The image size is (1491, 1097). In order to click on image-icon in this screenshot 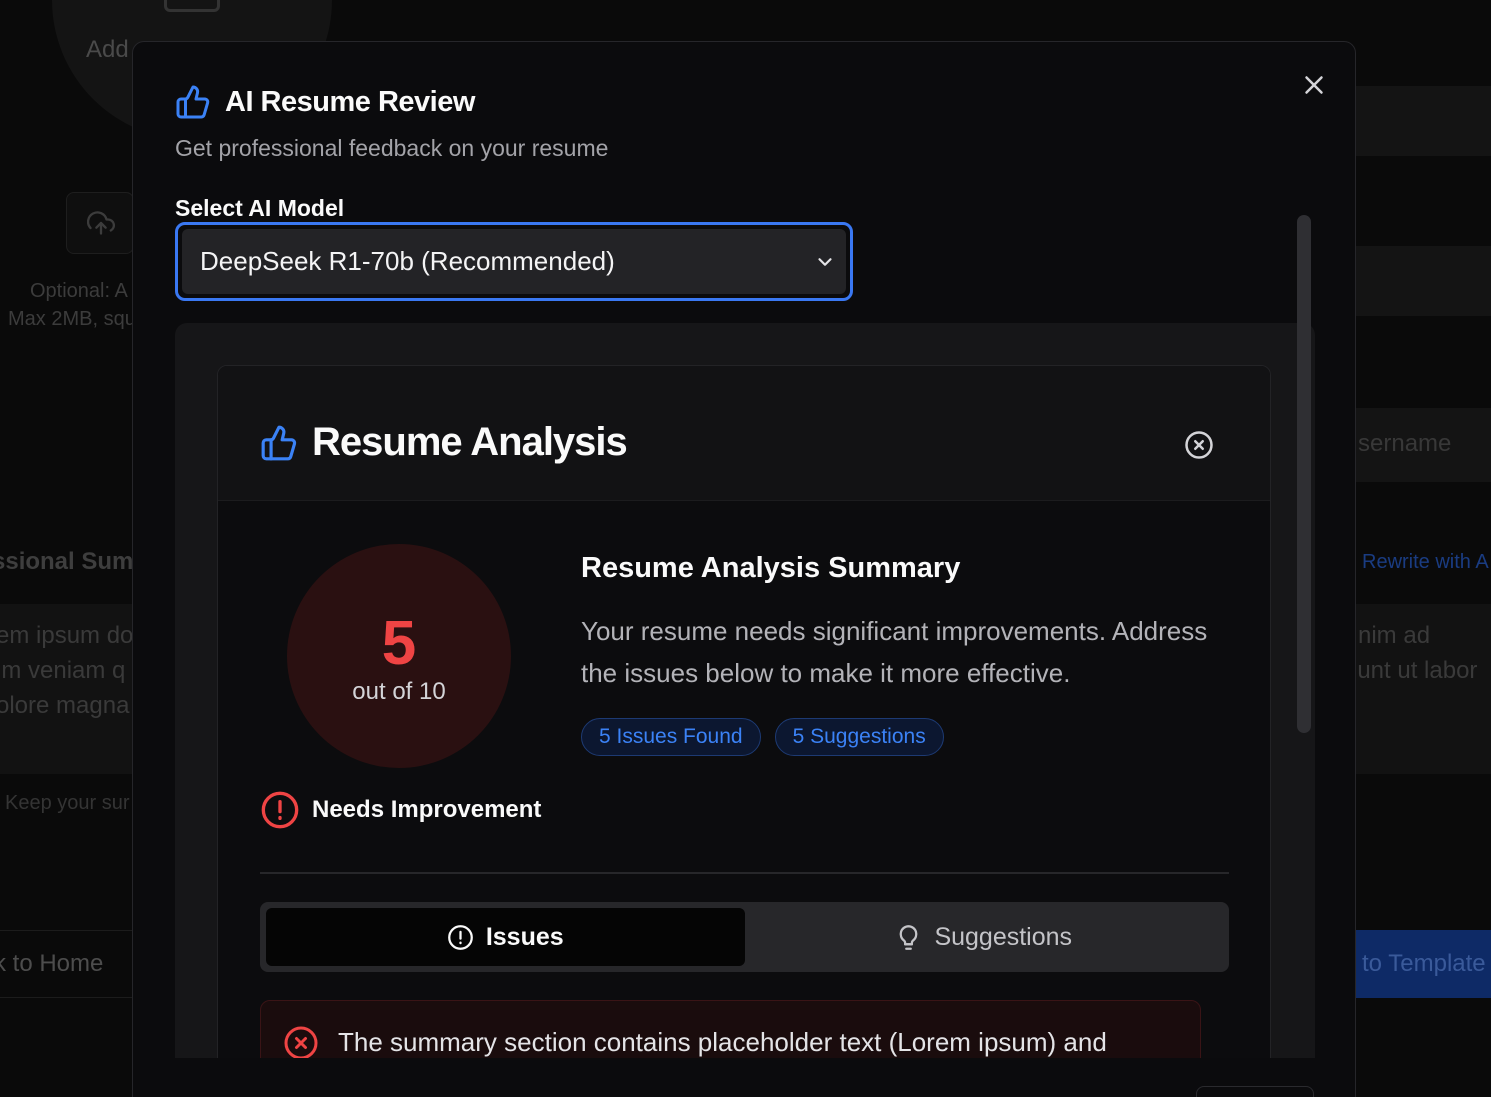, I will do `click(192, 6)`.